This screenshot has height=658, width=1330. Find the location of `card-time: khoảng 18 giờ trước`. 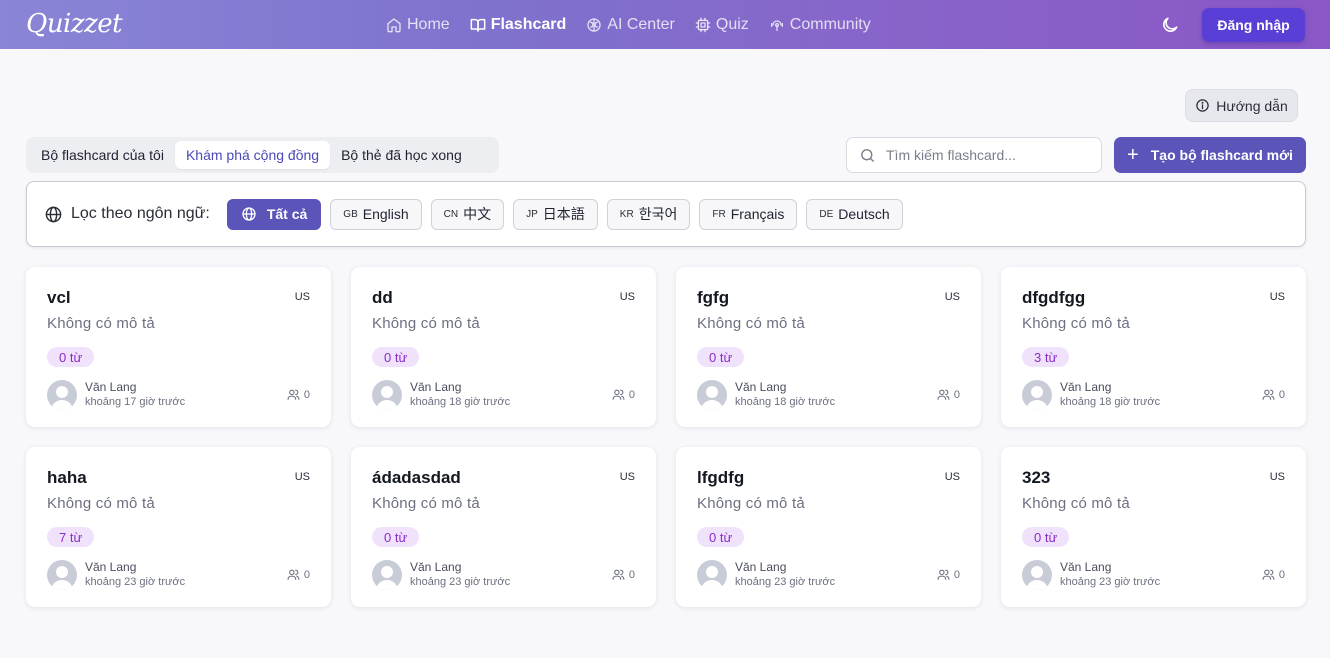

card-time: khoảng 18 giờ trước is located at coordinates (1110, 402).